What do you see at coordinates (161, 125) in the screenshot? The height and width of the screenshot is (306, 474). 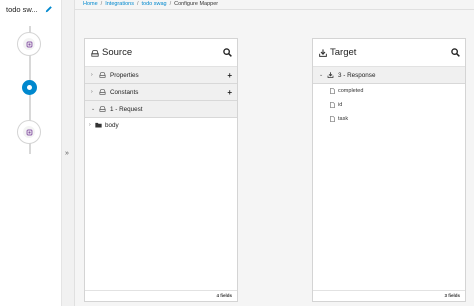 I see `source-body-row: › body` at bounding box center [161, 125].